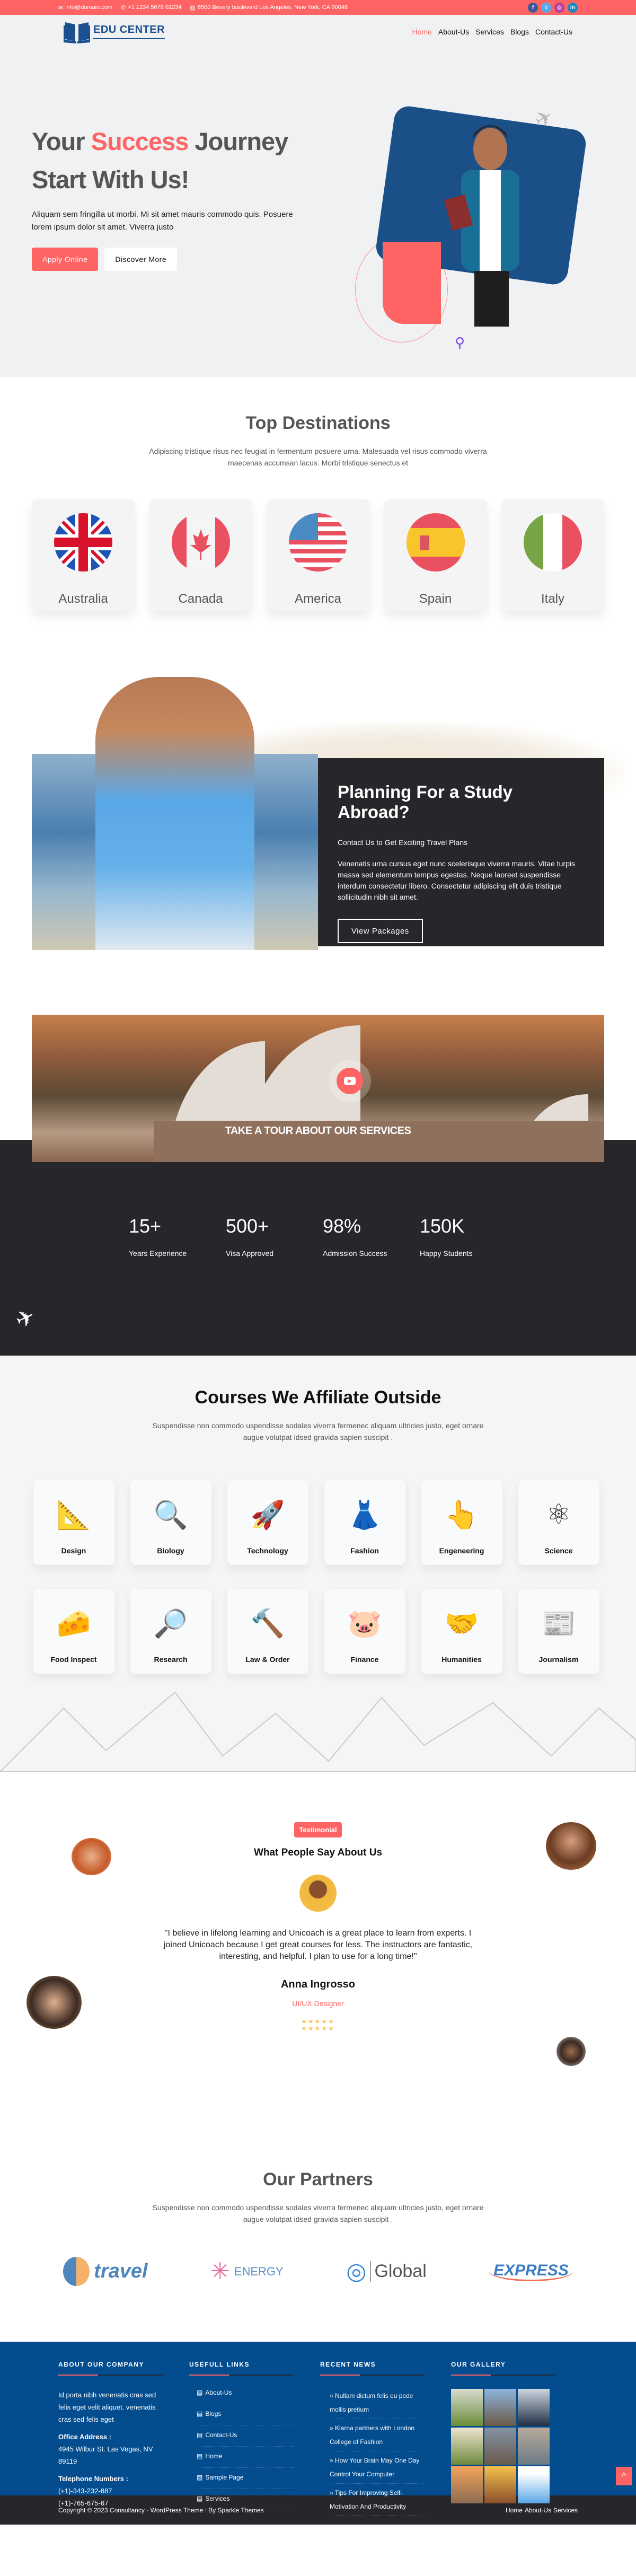 This screenshot has width=636, height=2576. I want to click on student-image, so click(482, 226).